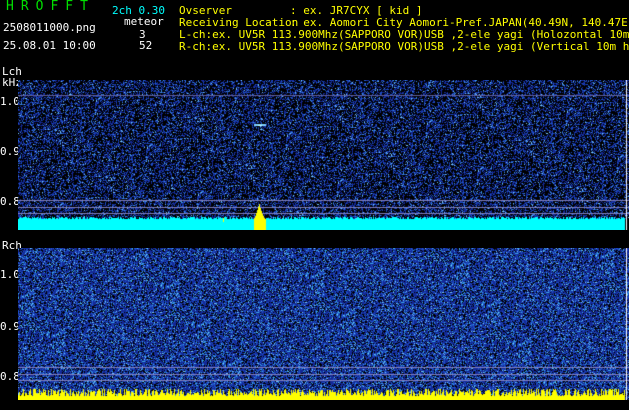 This screenshot has height=410, width=629. What do you see at coordinates (50, 7) in the screenshot?
I see `app-name: HROFFT` at bounding box center [50, 7].